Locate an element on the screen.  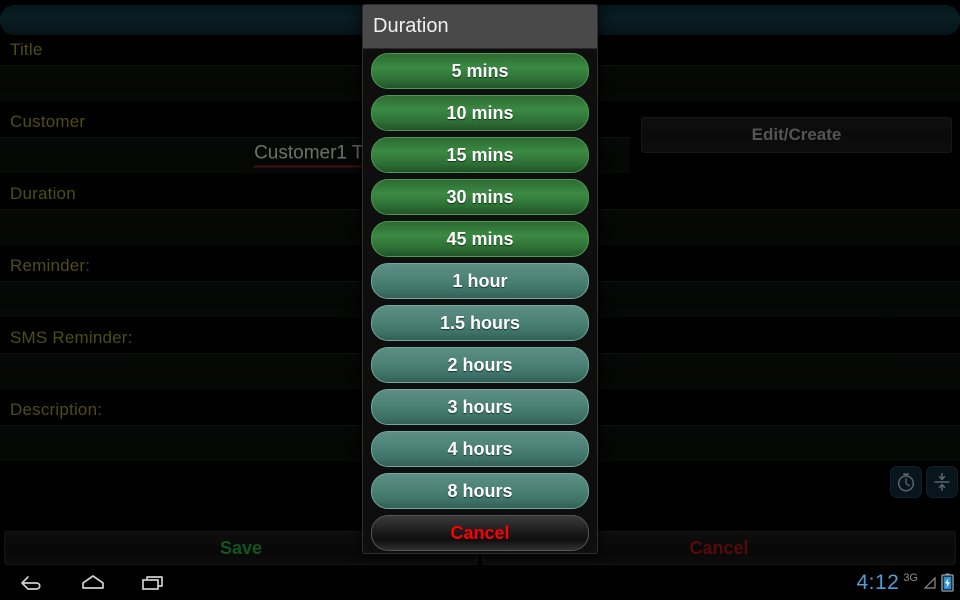
dialog-header: Duration is located at coordinates (480, 27).